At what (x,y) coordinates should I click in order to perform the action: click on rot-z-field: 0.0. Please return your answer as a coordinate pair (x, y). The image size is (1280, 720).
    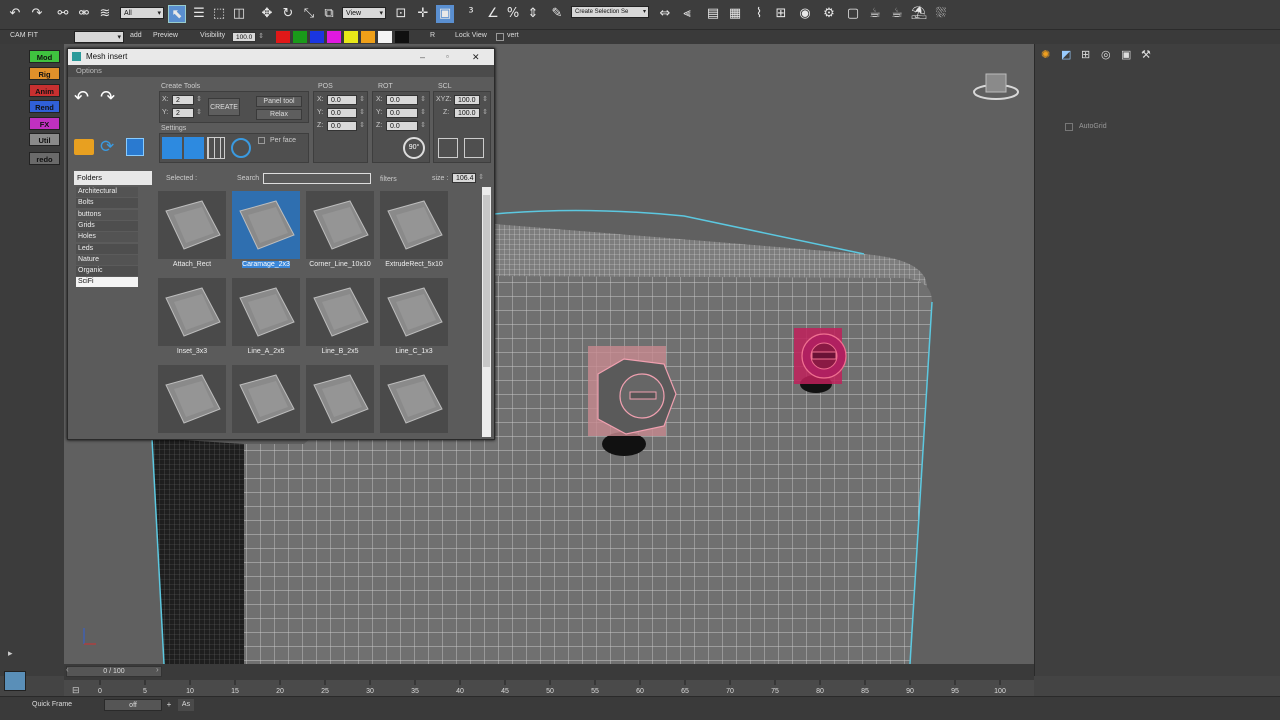
    Looking at the image, I should click on (406, 126).